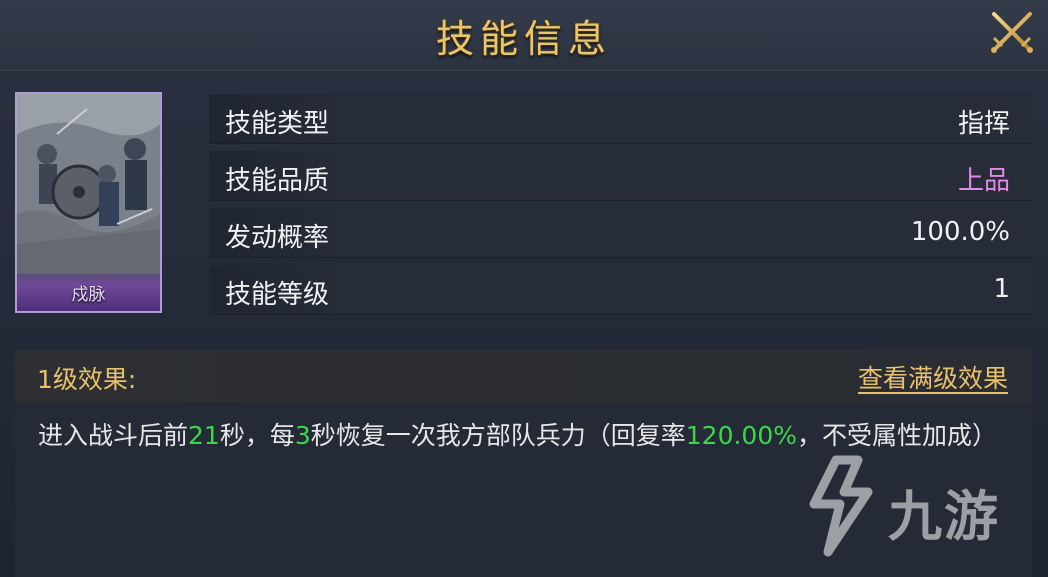 This screenshot has height=577, width=1048. I want to click on highlight-value: 21, so click(204, 435).